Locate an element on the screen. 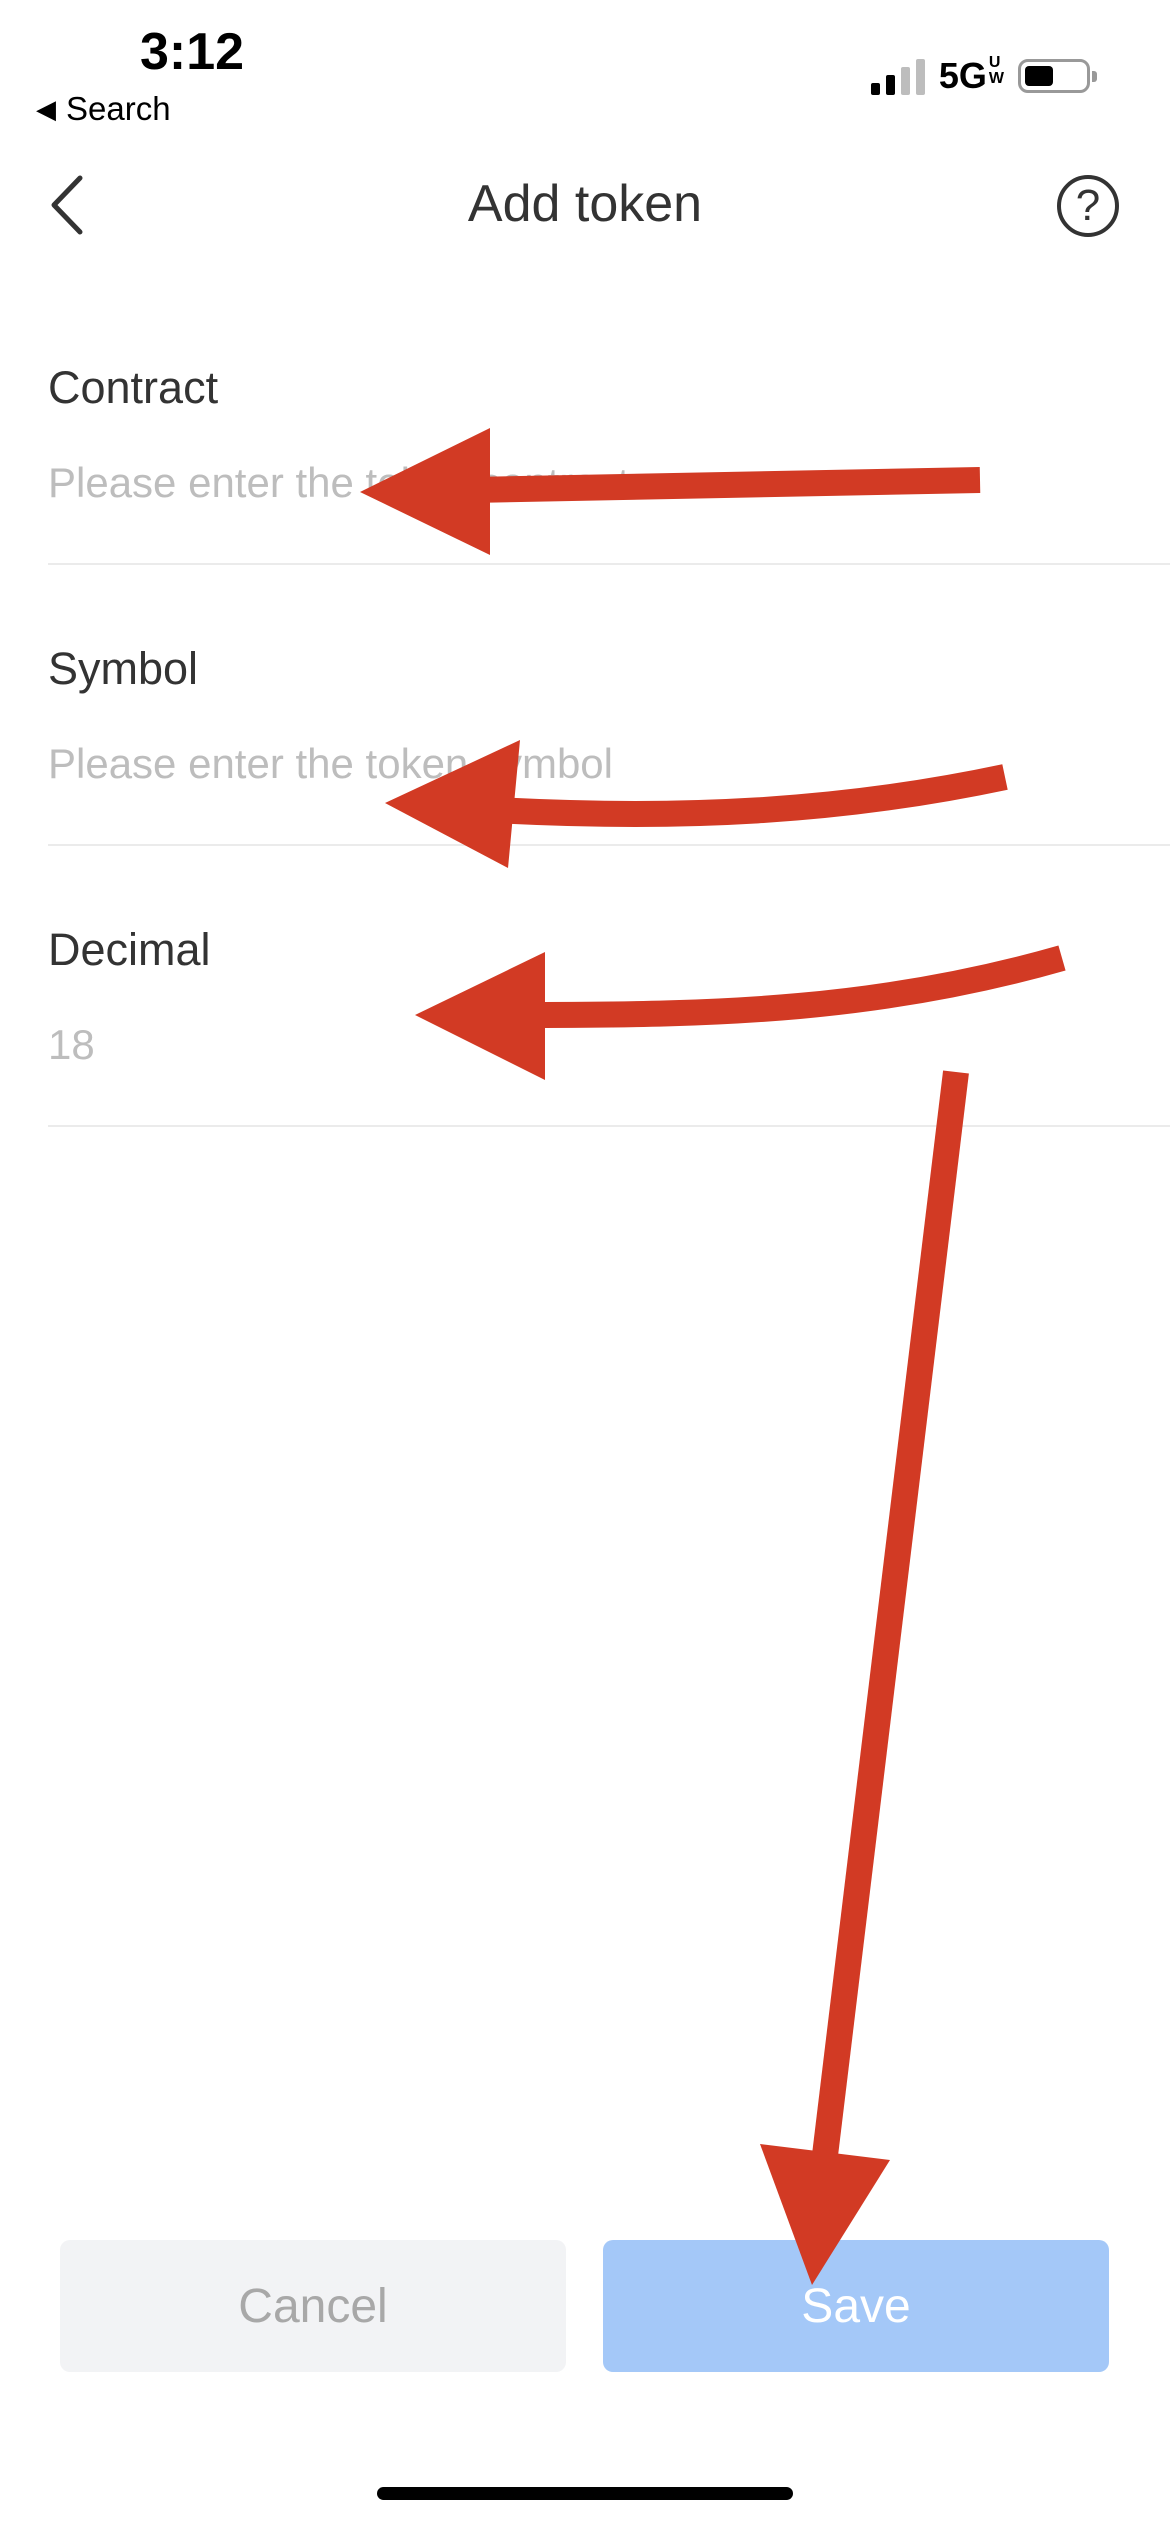 Image resolution: width=1170 pixels, height=2532 pixels. signal-bars-icon is located at coordinates (897, 76).